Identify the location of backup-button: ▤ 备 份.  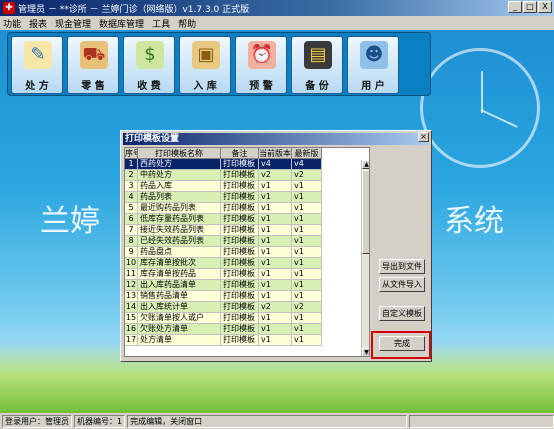
(317, 65).